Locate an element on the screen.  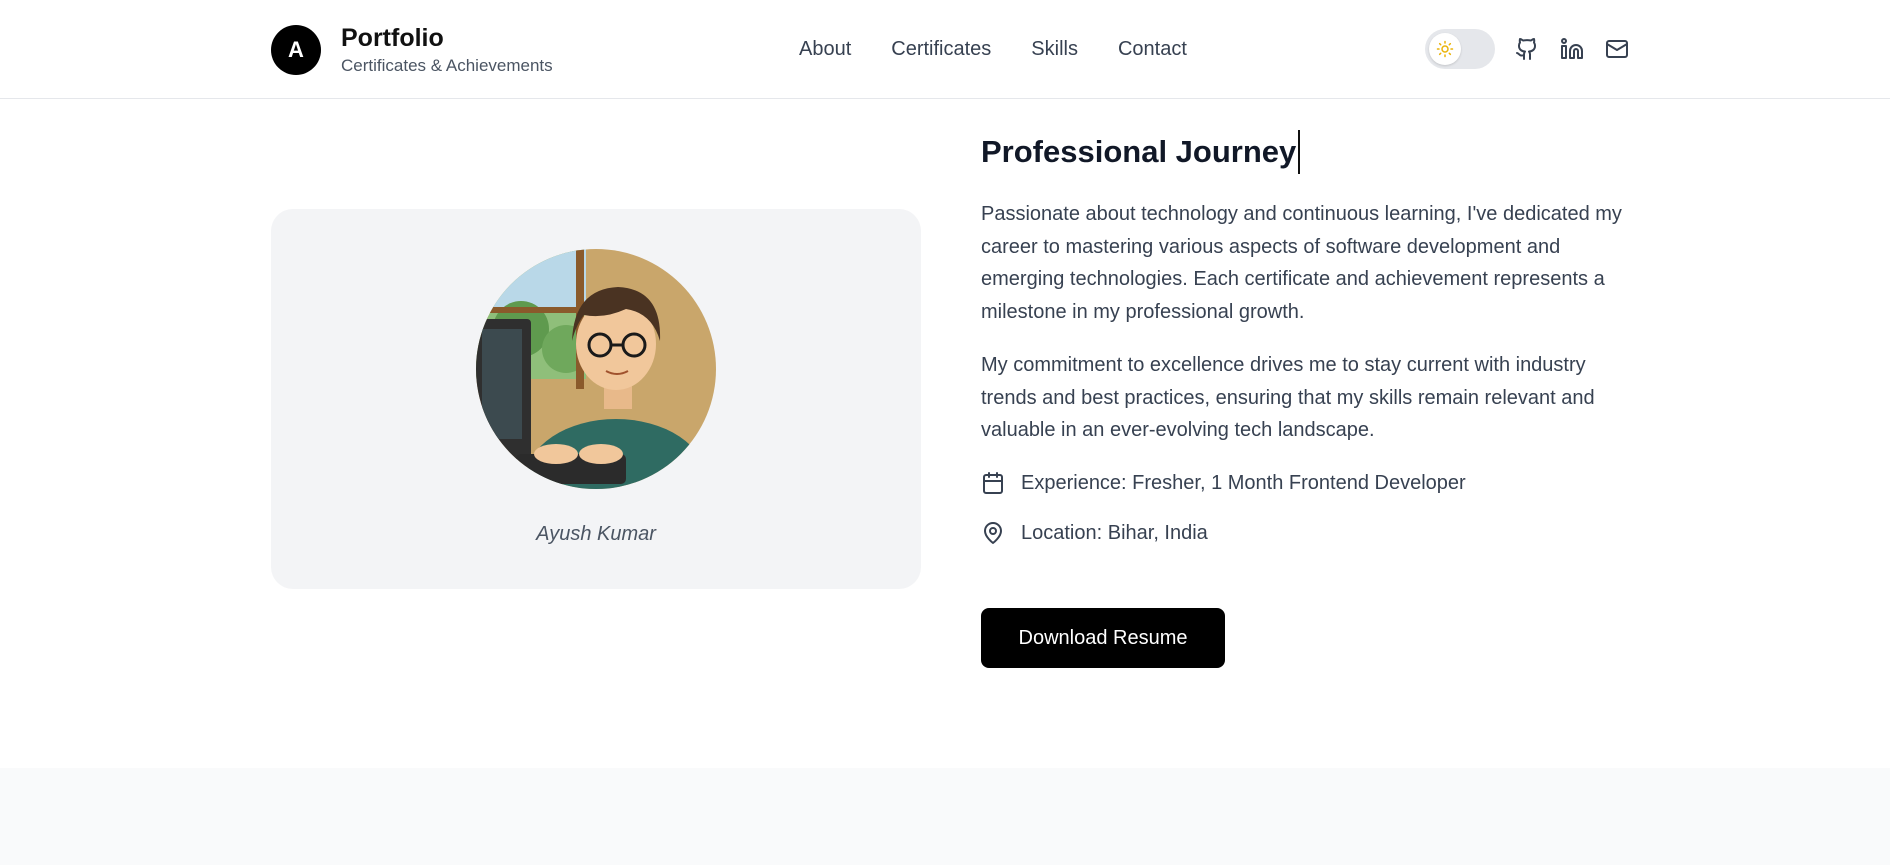
profile-name: Ayush Kumar is located at coordinates (596, 534).